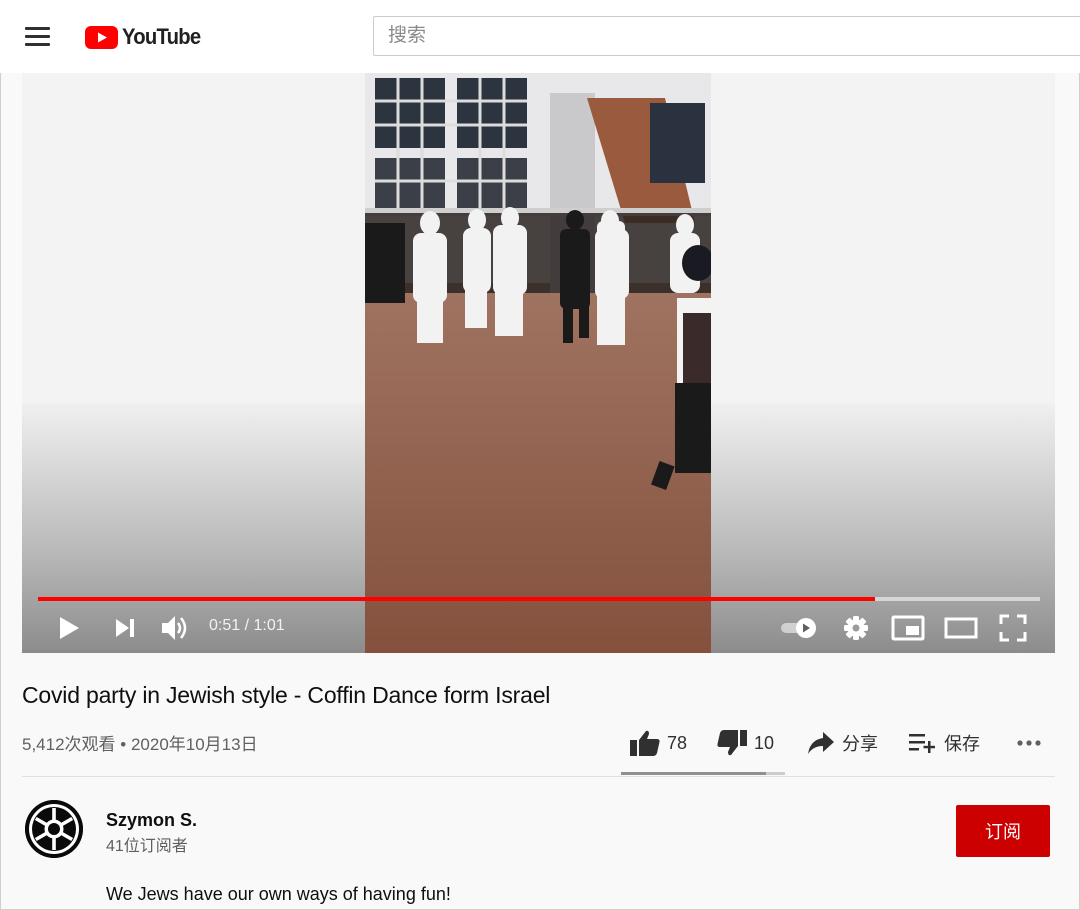 The width and height of the screenshot is (1080, 910). What do you see at coordinates (1029, 743) in the screenshot?
I see `more-horizontal-icon` at bounding box center [1029, 743].